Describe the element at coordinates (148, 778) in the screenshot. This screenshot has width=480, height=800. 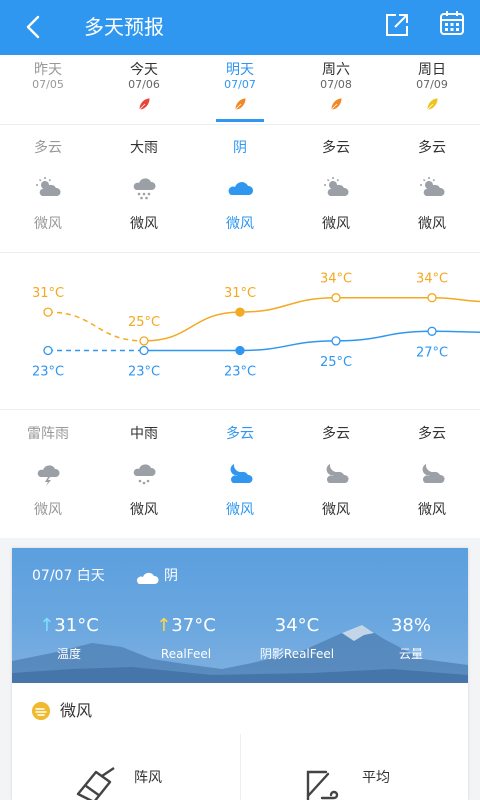
I see `gust-label: 阵风` at that location.